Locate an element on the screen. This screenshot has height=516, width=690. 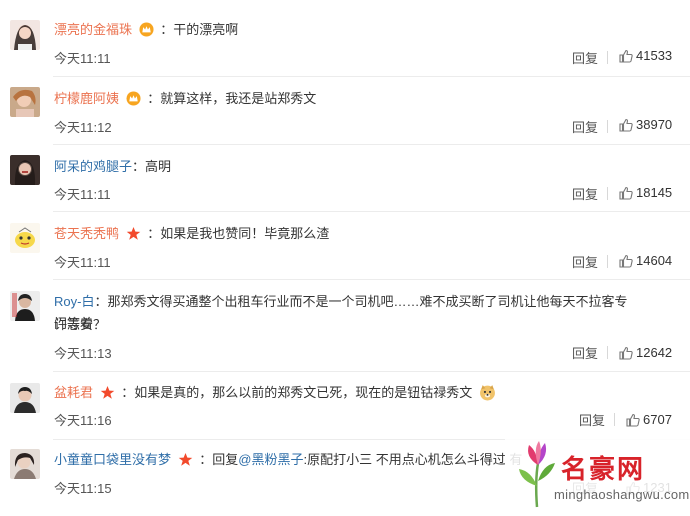
comment-line: 柠檬鹿阿姨 ：就算这样，我还是站郑秀文 is located at coordinates (342, 99).